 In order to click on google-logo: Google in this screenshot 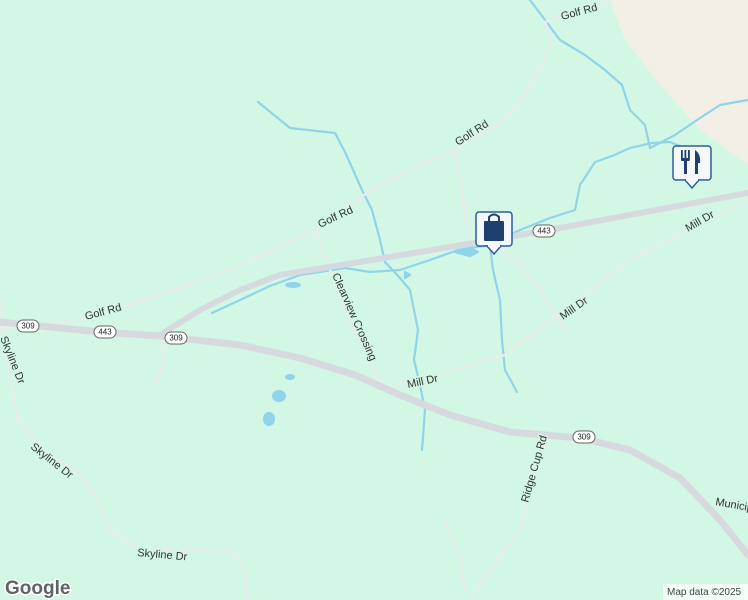, I will do `click(37, 588)`.